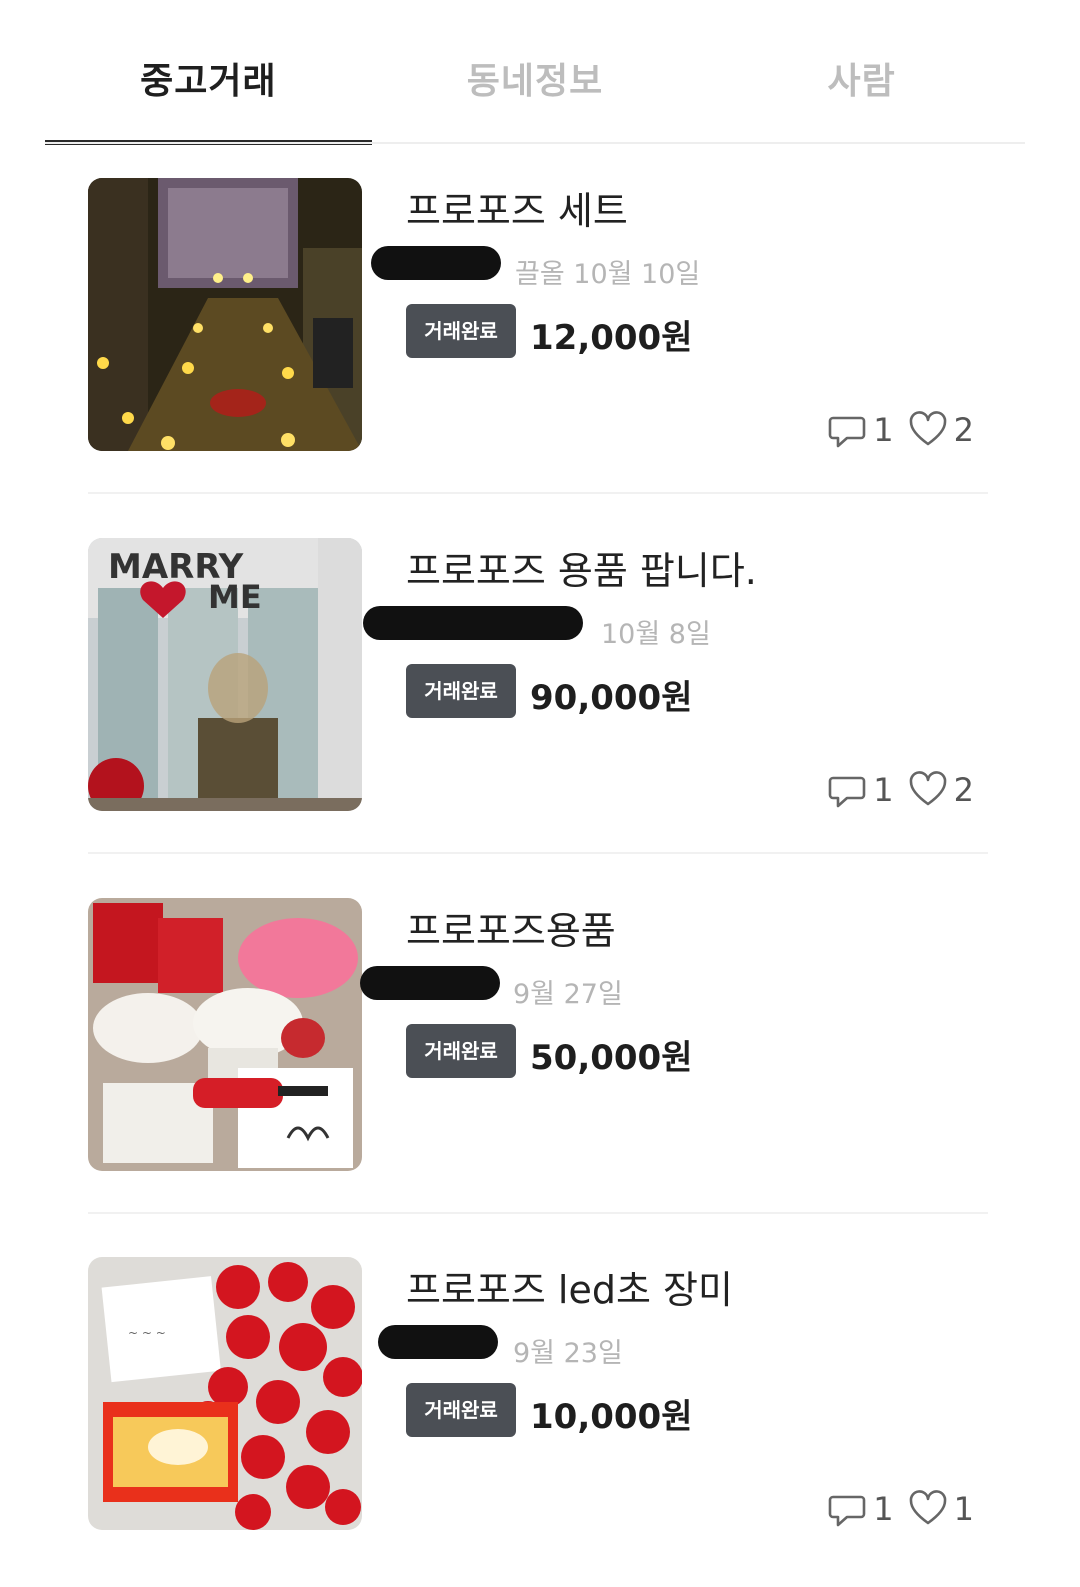  What do you see at coordinates (568, 994) in the screenshot?
I see `item-meta-text: 9월 27일` at bounding box center [568, 994].